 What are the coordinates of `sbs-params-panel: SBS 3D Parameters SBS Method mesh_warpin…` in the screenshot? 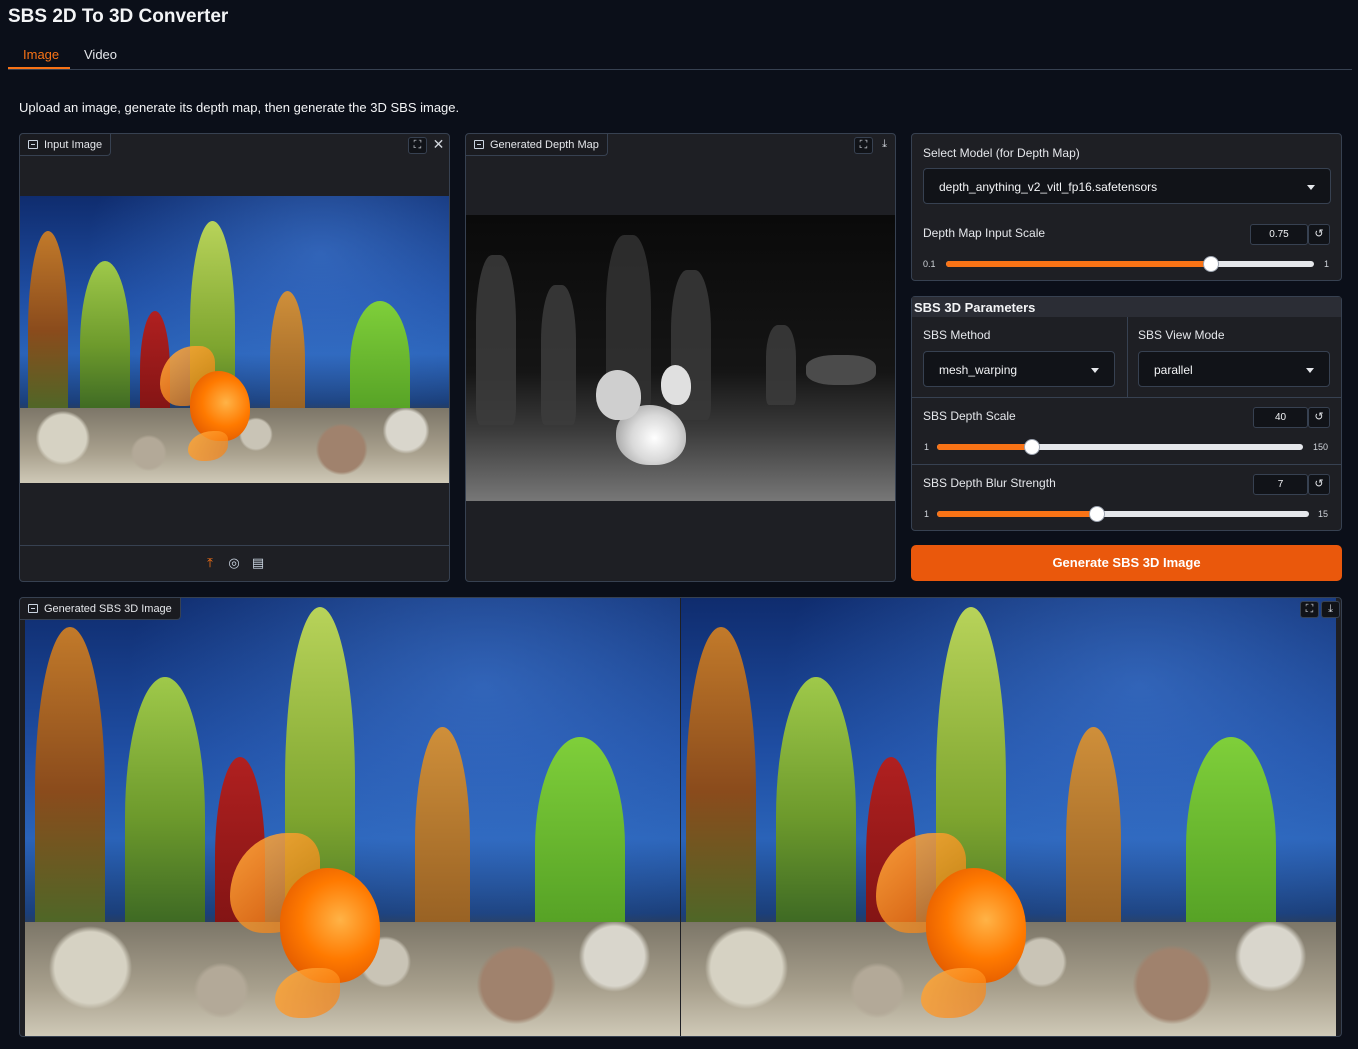 It's located at (1126, 413).